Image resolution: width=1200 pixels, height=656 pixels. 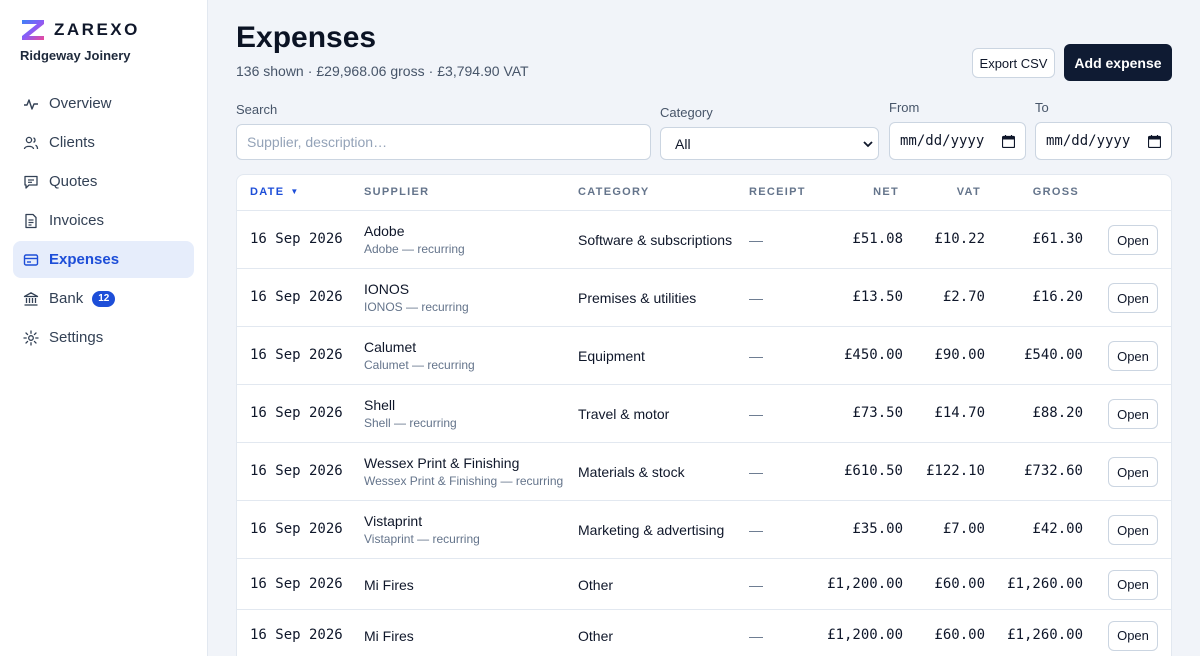 I want to click on supplier-description: Calumet — recurring, so click(x=419, y=365).